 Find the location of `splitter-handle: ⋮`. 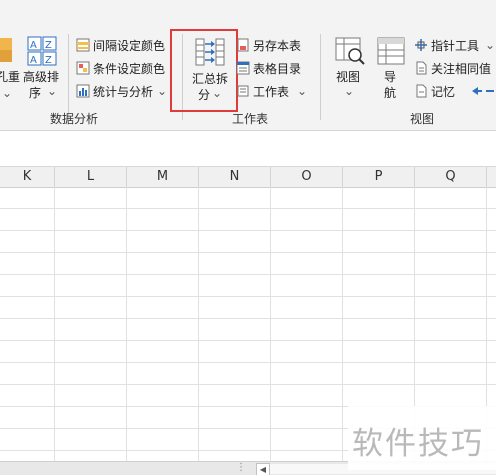

splitter-handle: ⋮ is located at coordinates (241, 467).